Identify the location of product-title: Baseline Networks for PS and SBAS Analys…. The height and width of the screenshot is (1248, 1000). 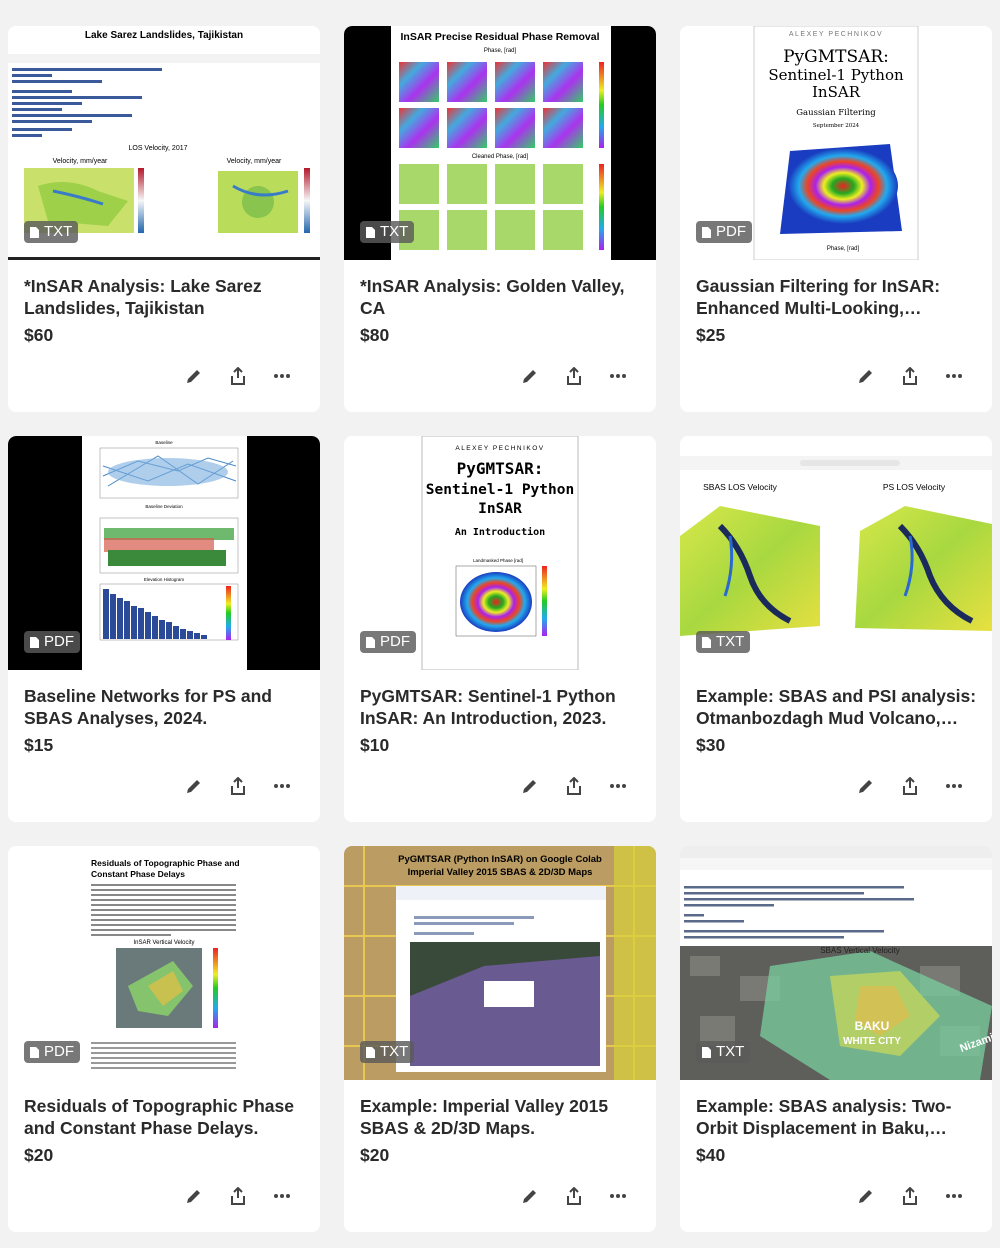
(166, 707).